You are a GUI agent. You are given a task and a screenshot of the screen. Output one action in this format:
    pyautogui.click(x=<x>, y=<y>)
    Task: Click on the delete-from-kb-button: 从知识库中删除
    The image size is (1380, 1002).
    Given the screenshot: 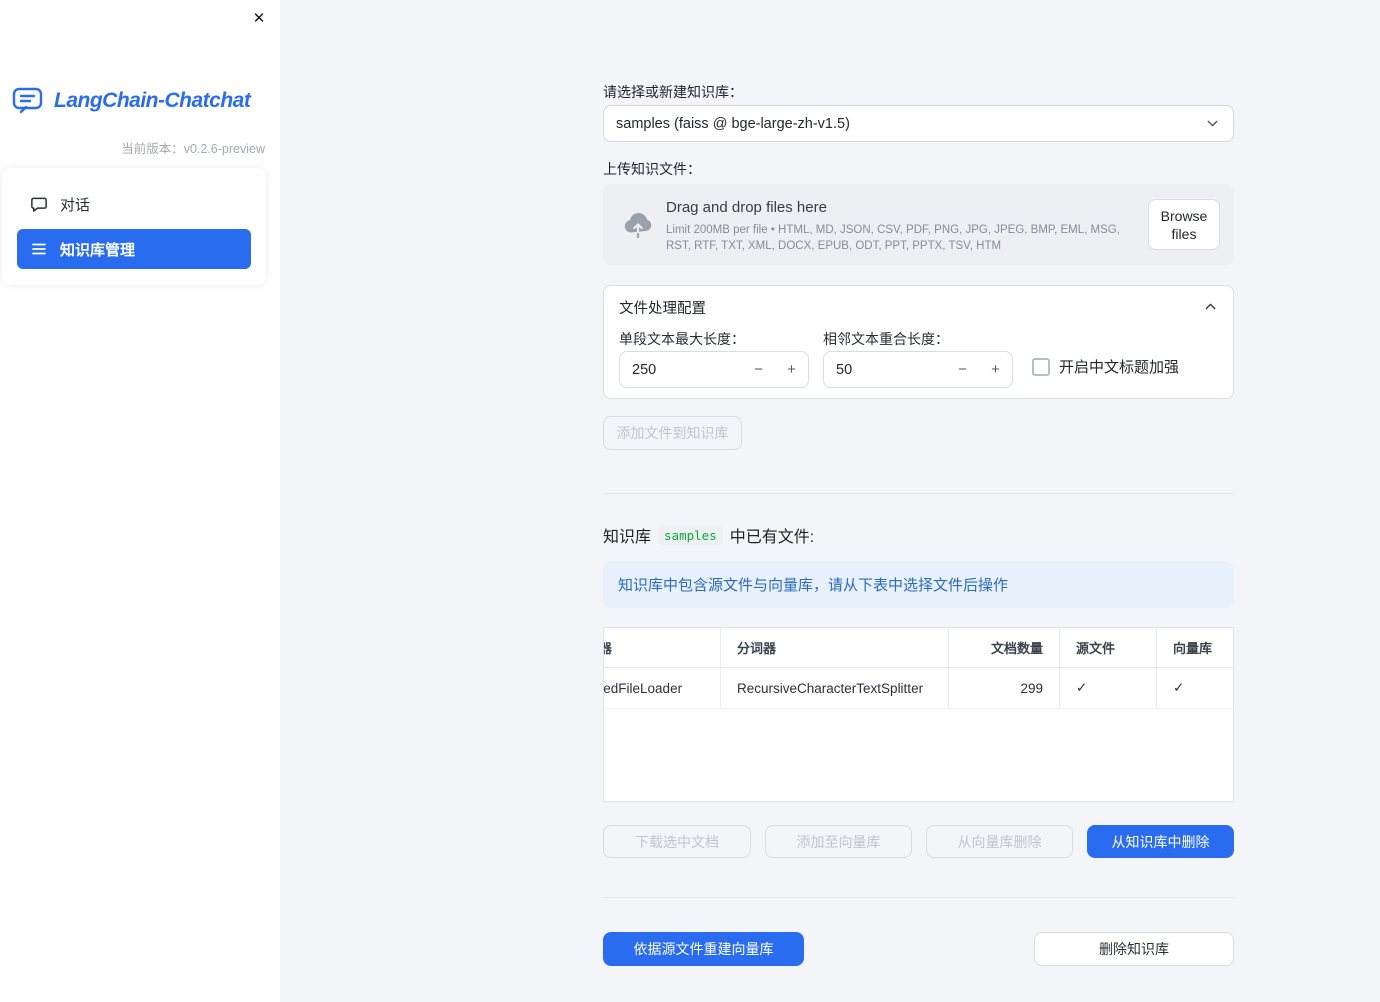 What is the action you would take?
    pyautogui.click(x=1160, y=841)
    